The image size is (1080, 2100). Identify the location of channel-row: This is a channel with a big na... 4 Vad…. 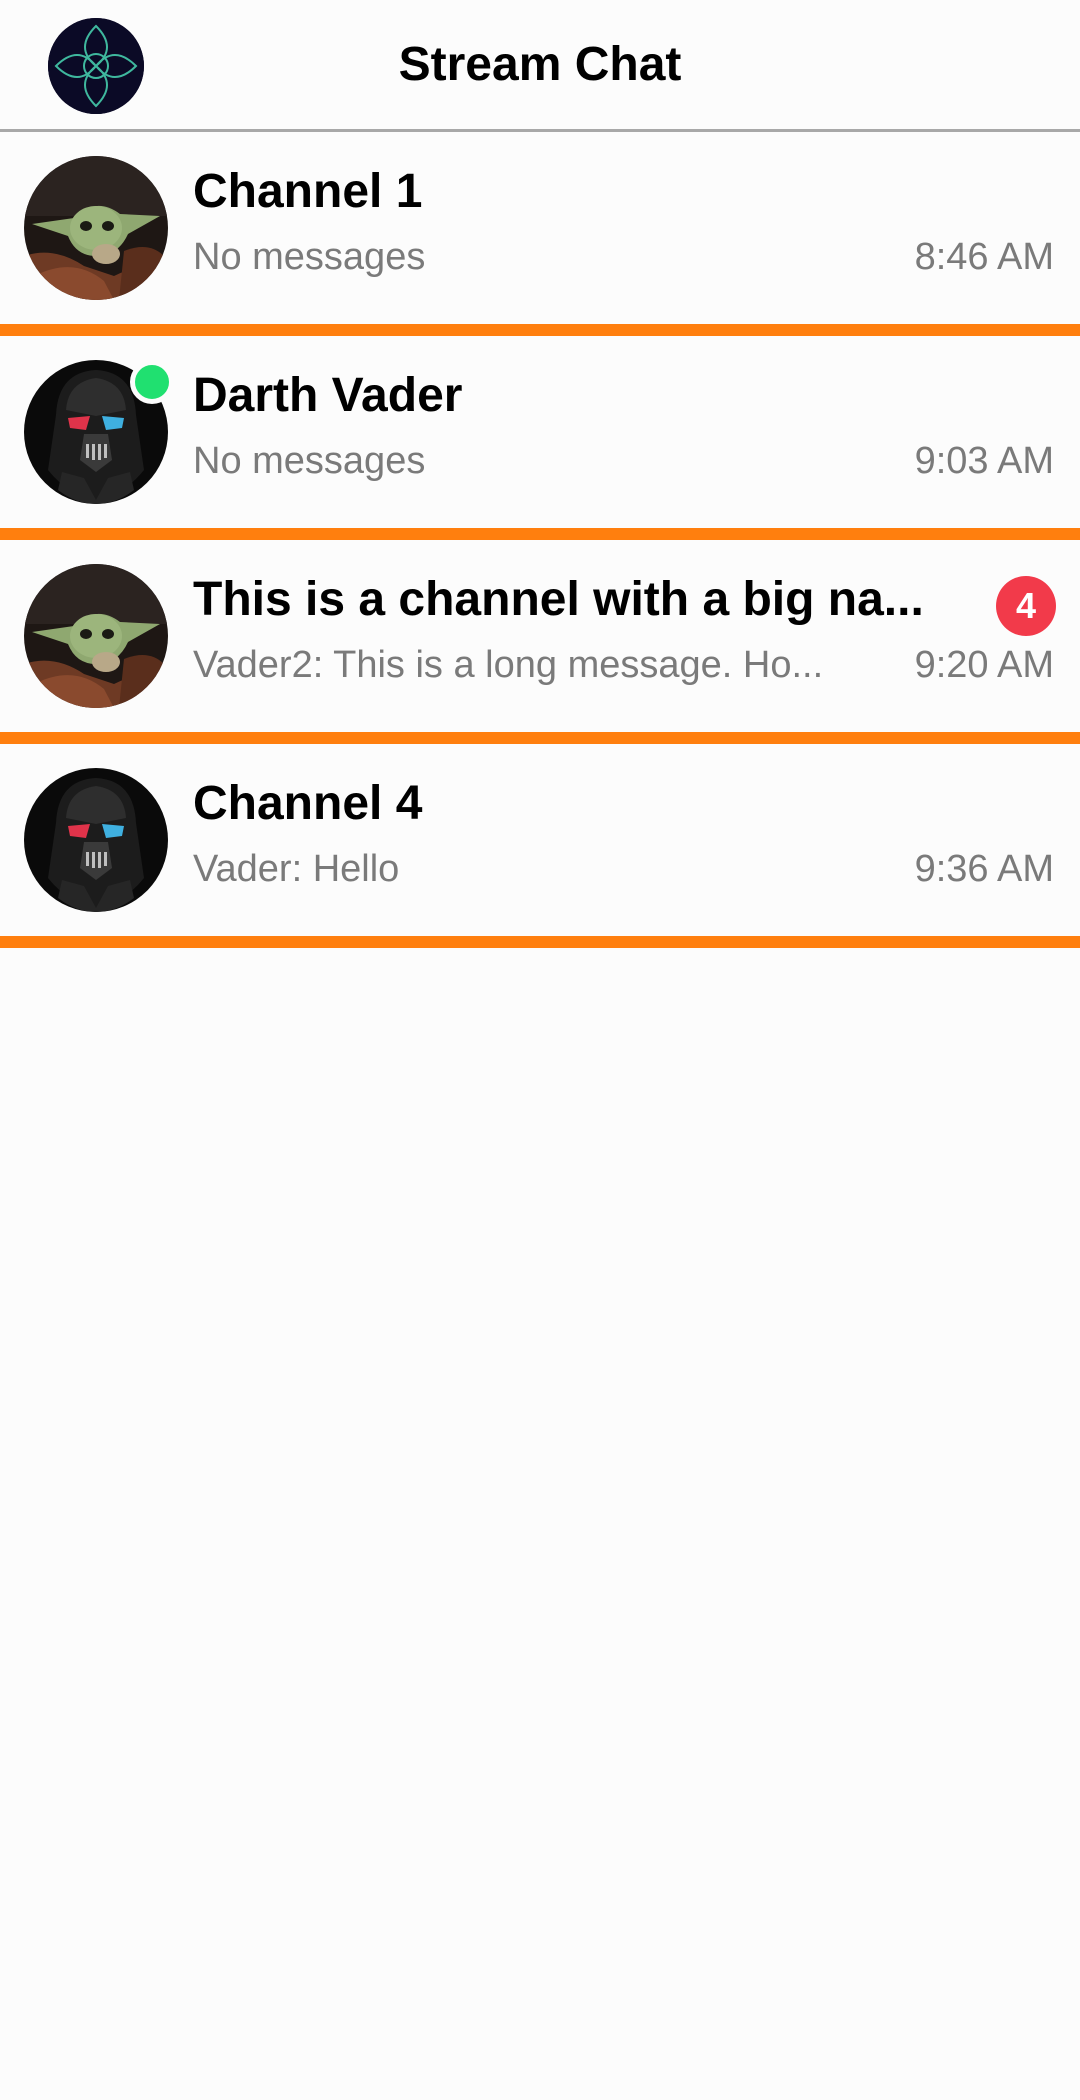
(540, 642).